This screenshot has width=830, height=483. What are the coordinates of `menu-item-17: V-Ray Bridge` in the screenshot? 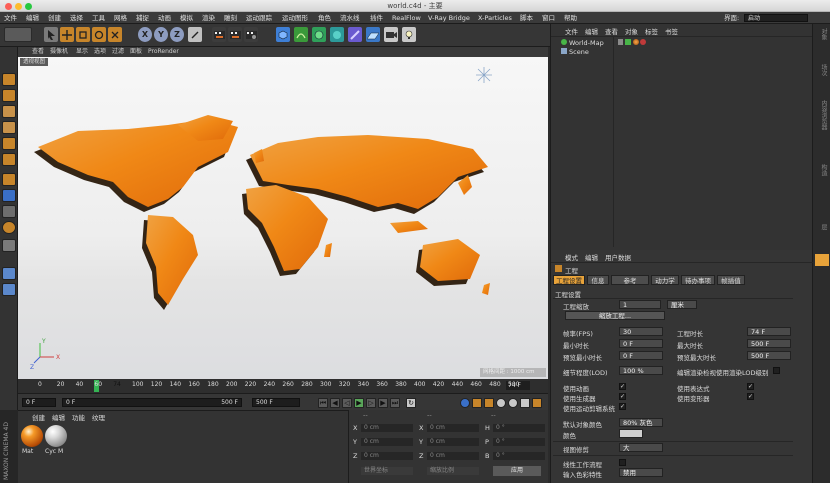 It's located at (449, 18).